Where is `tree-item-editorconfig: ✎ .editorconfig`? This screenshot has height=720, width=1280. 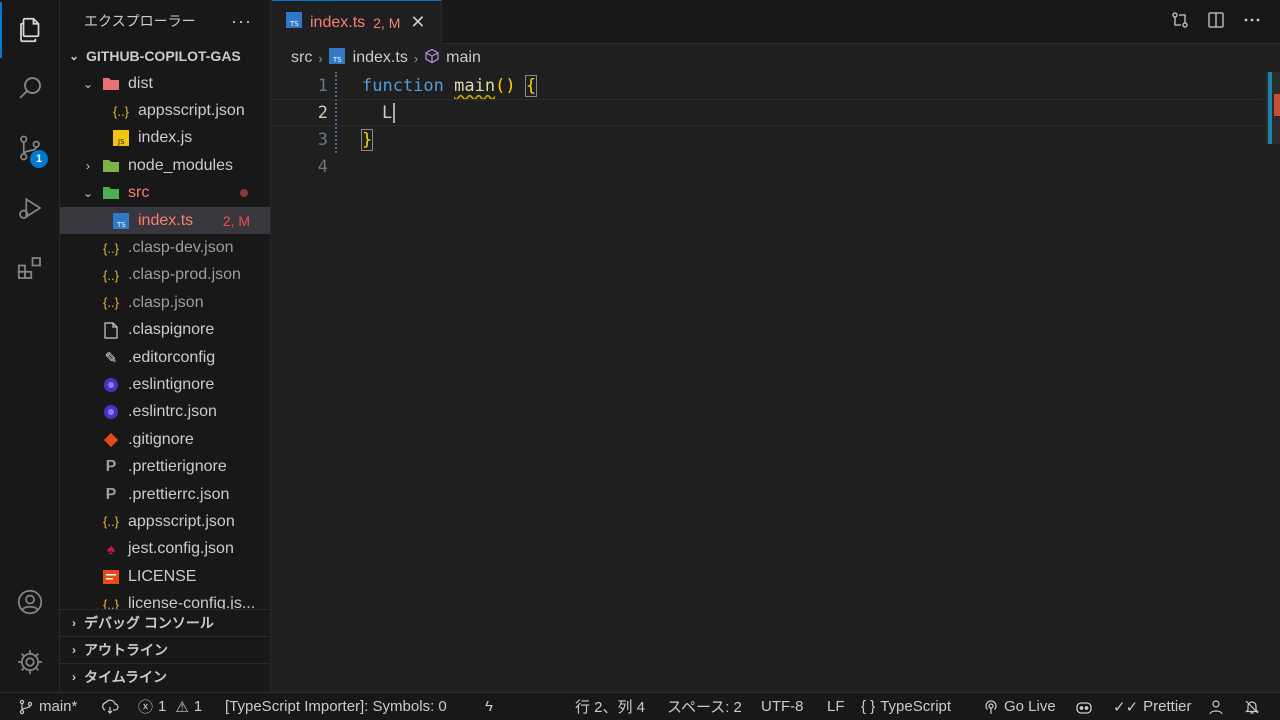 tree-item-editorconfig: ✎ .editorconfig is located at coordinates (165, 357).